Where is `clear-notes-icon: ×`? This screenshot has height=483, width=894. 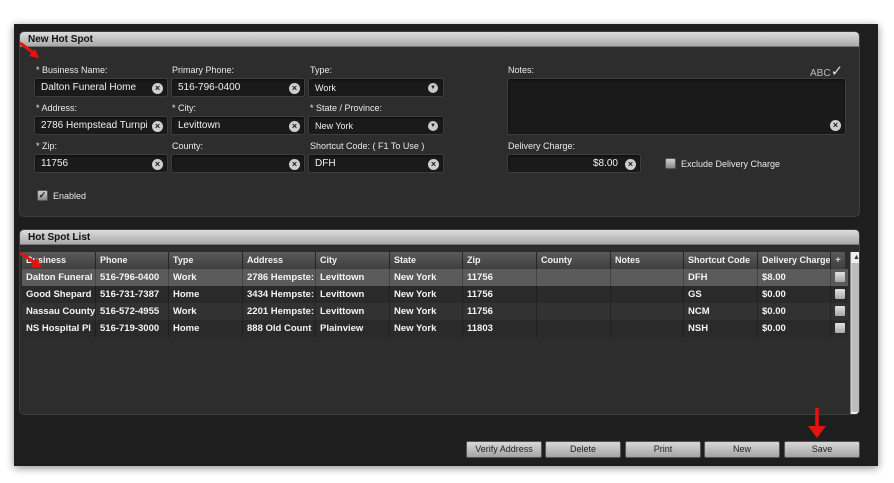 clear-notes-icon: × is located at coordinates (835, 125).